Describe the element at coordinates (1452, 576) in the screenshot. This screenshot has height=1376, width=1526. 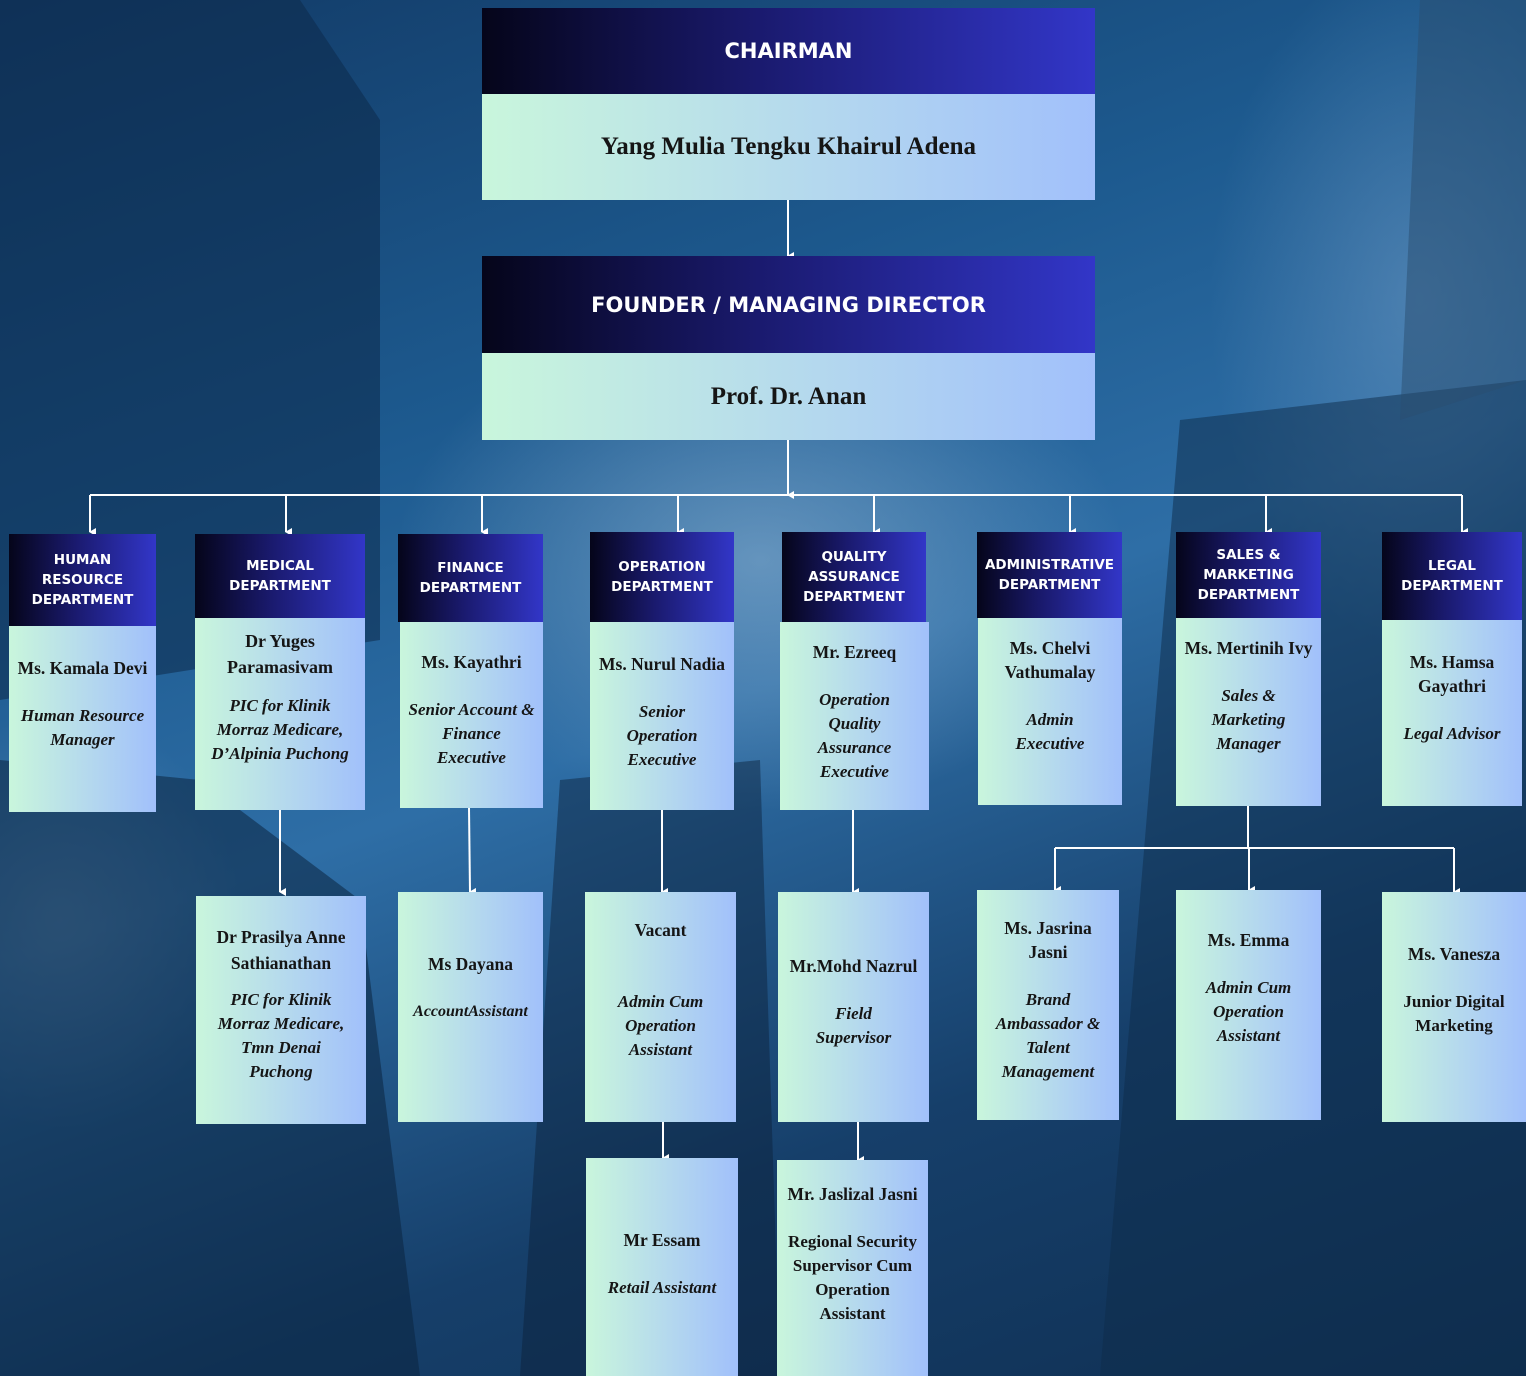
I see `dept-header-legal: LEGAL DEPARTMENT` at that location.